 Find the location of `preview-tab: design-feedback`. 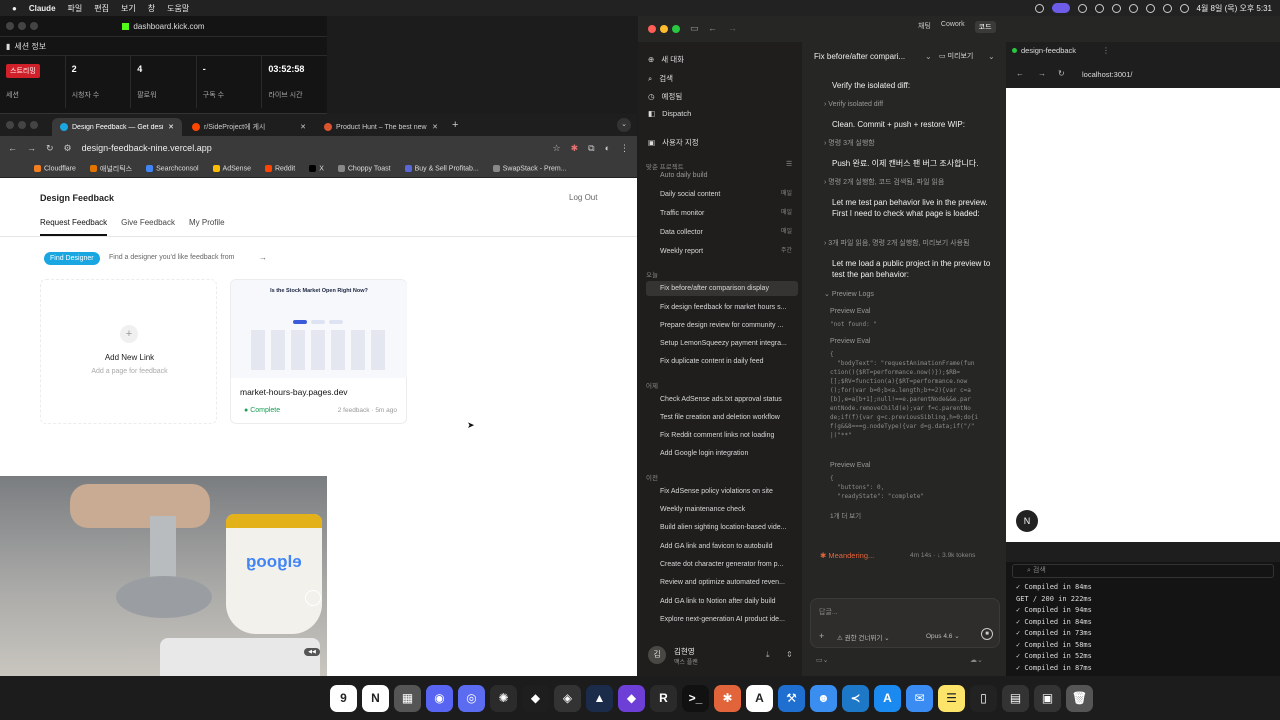

preview-tab: design-feedback is located at coordinates (1044, 50).